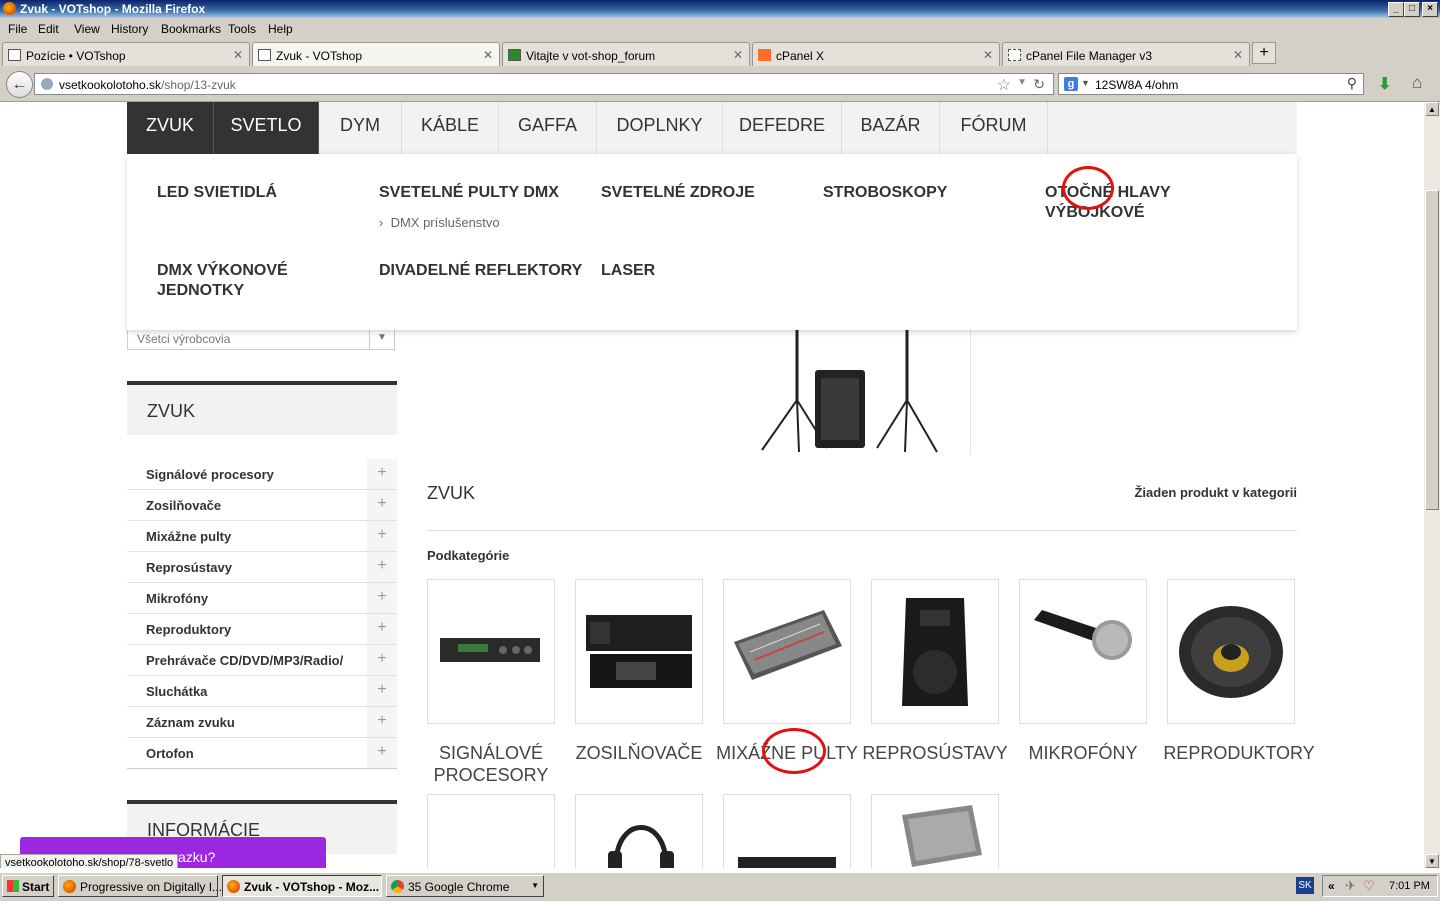  Describe the element at coordinates (480, 271) in the screenshot. I see `dropdown-item-divadelne-reflektory: DIVADELNÉ REFLEKTORY` at that location.